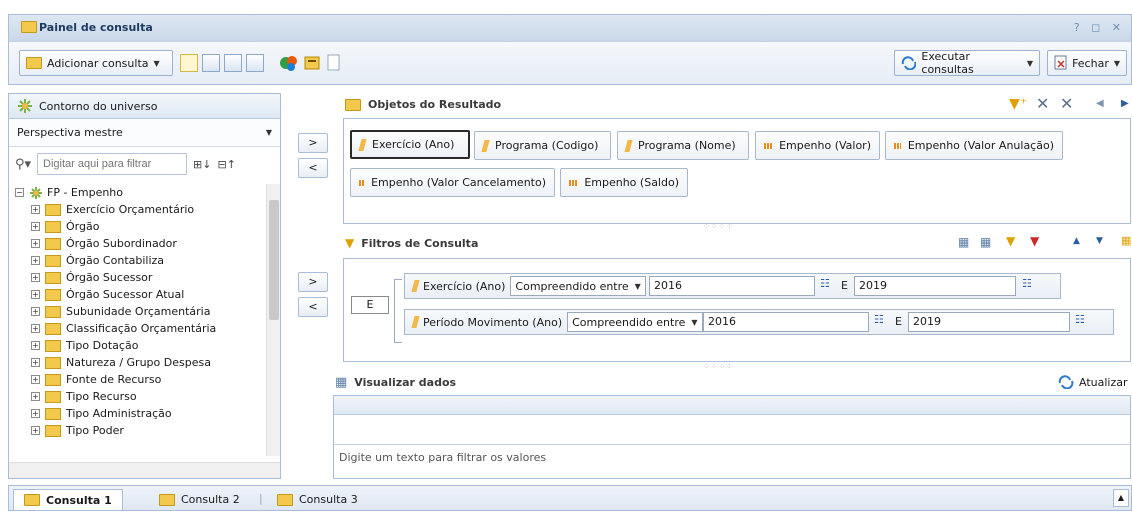 The height and width of the screenshot is (521, 1132). Describe the element at coordinates (313, 282) in the screenshot. I see `add-filter-button: >` at that location.